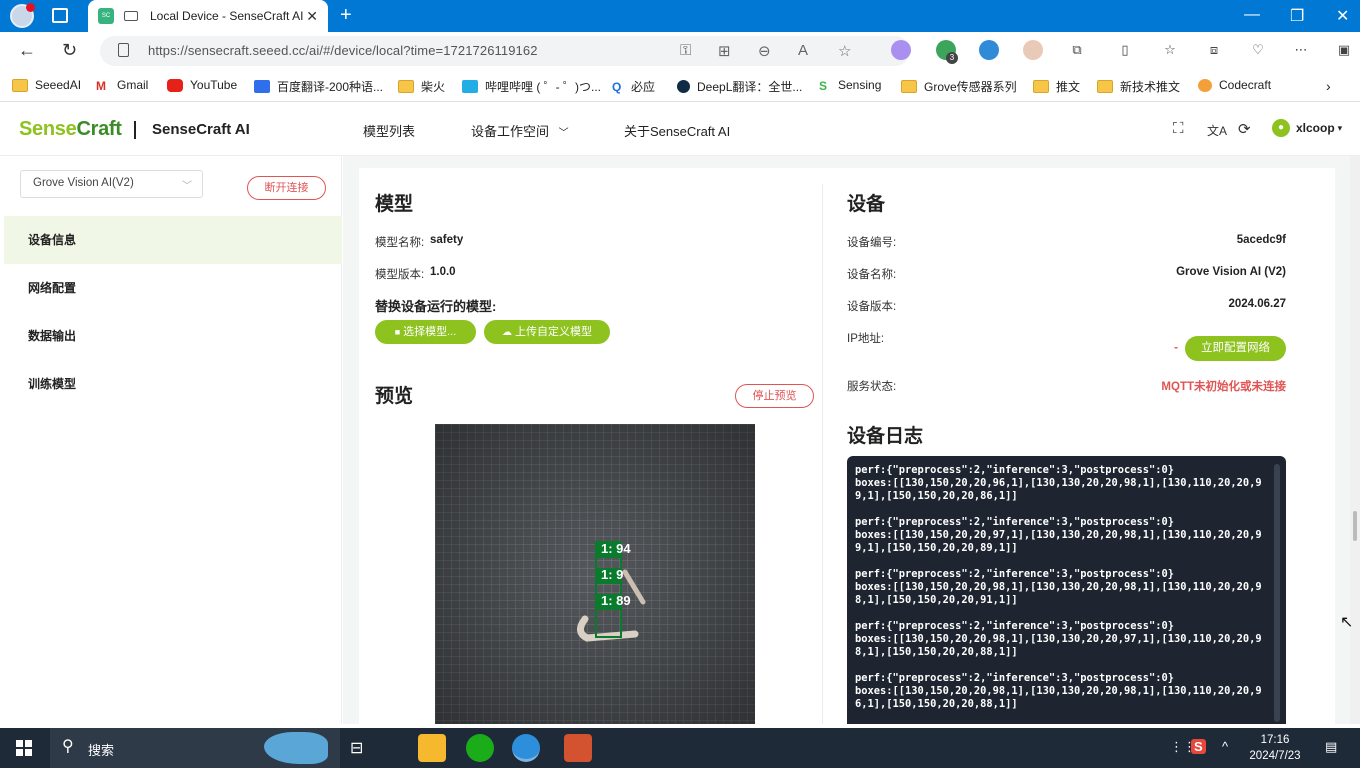 The width and height of the screenshot is (1360, 768). What do you see at coordinates (547, 332) in the screenshot?
I see `upload-custom-model-button: ☁ 上传自定义模型` at bounding box center [547, 332].